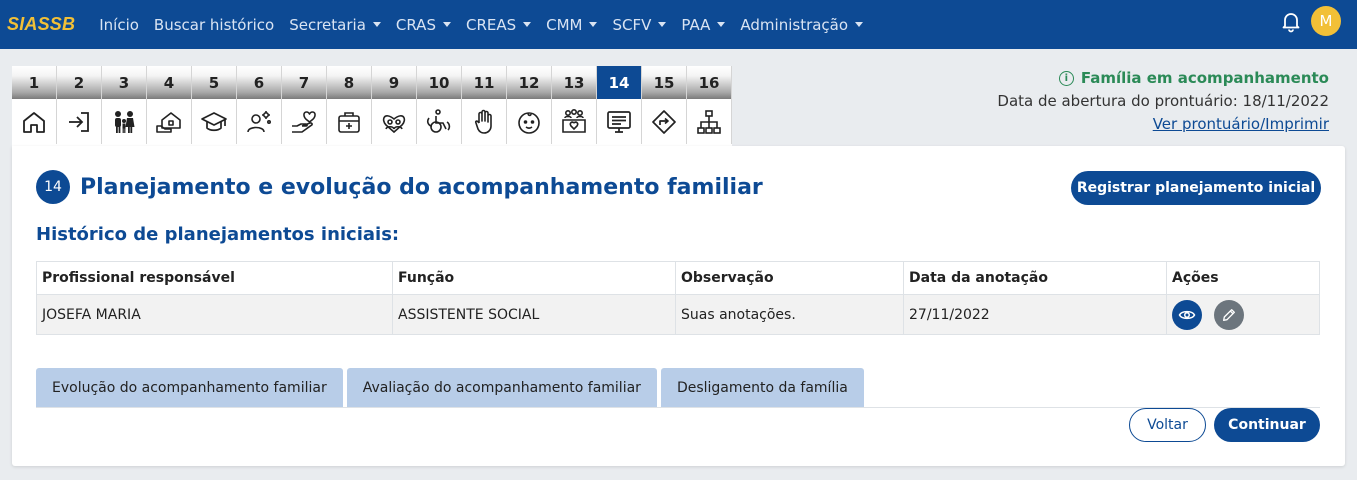 The width and height of the screenshot is (1357, 480). I want to click on nav-label: Início, so click(119, 24).